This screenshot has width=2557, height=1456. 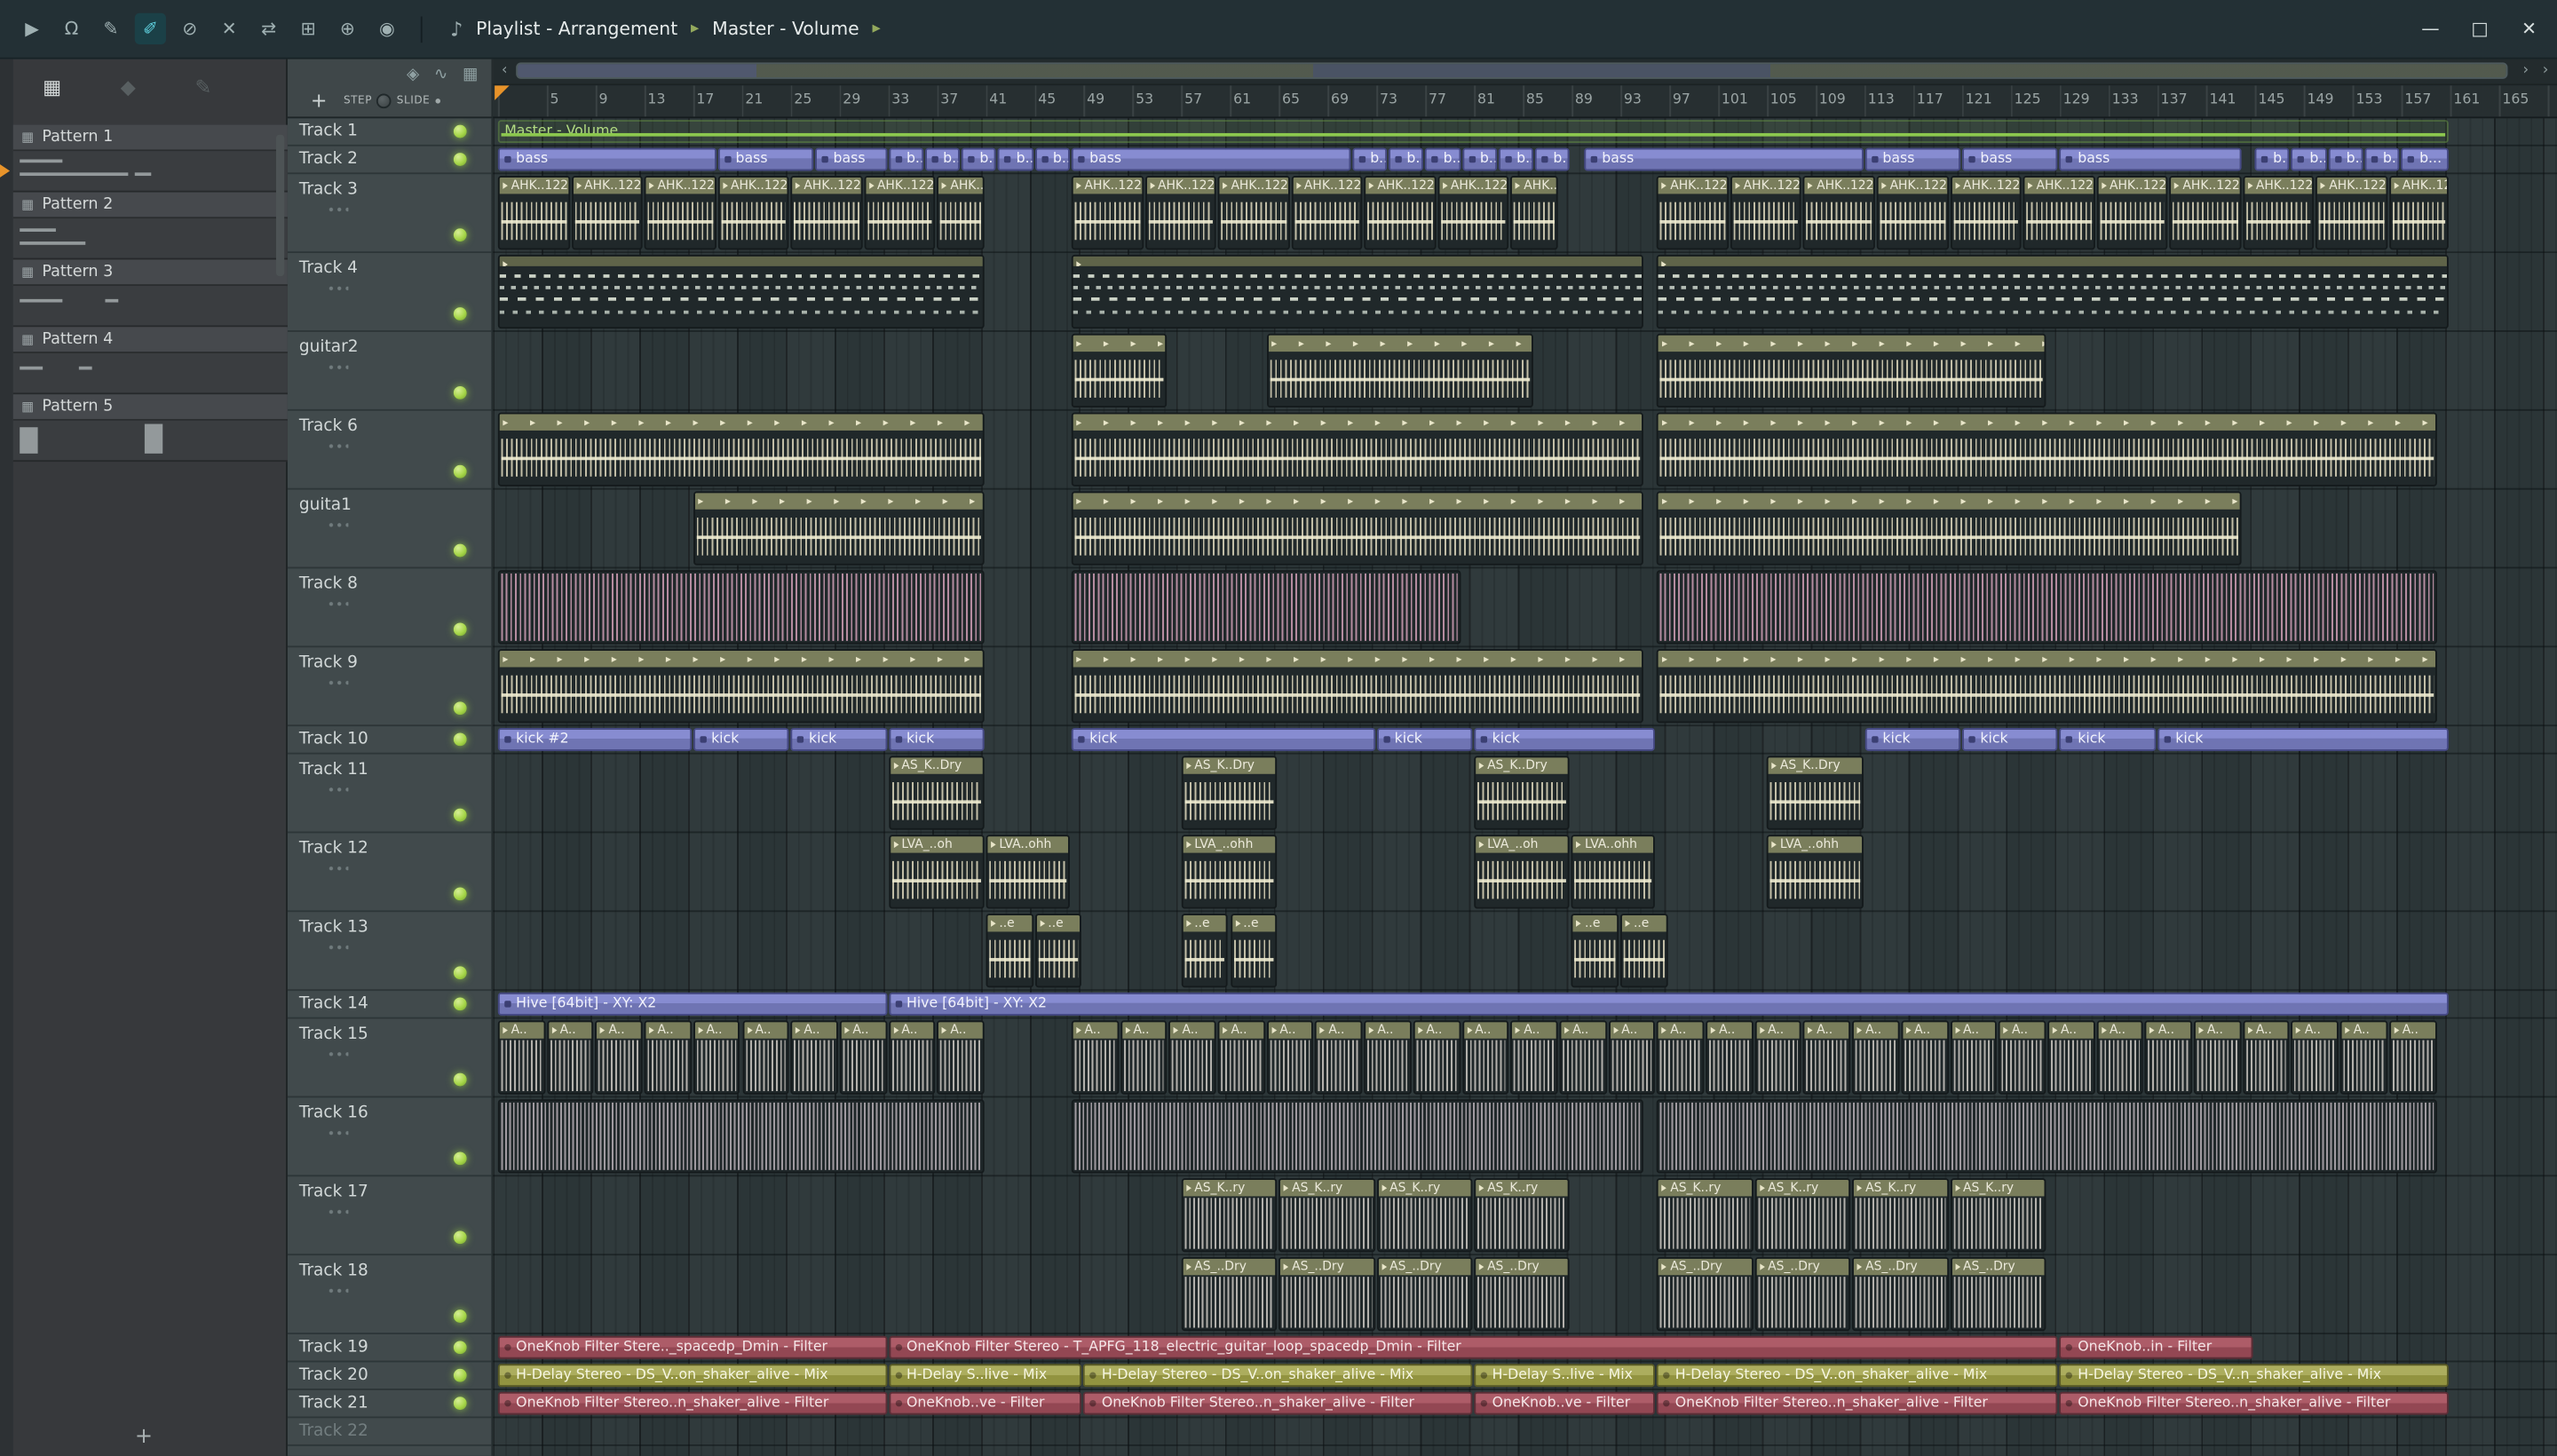 I want to click on fxo-clip: H-Delay S..live - Mix, so click(x=985, y=1376).